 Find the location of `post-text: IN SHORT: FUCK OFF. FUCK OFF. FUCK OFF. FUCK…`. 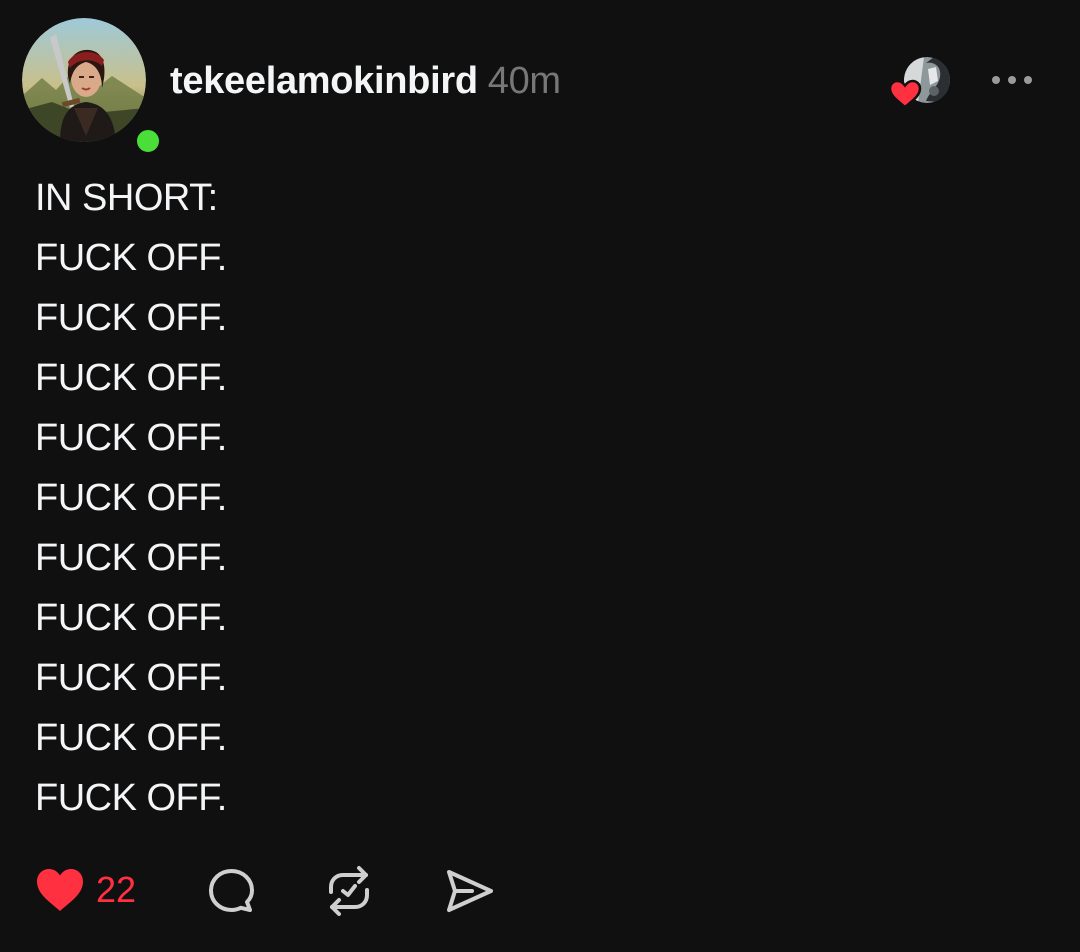

post-text: IN SHORT: FUCK OFF. FUCK OFF. FUCK OFF. FUCK… is located at coordinates (131, 498).